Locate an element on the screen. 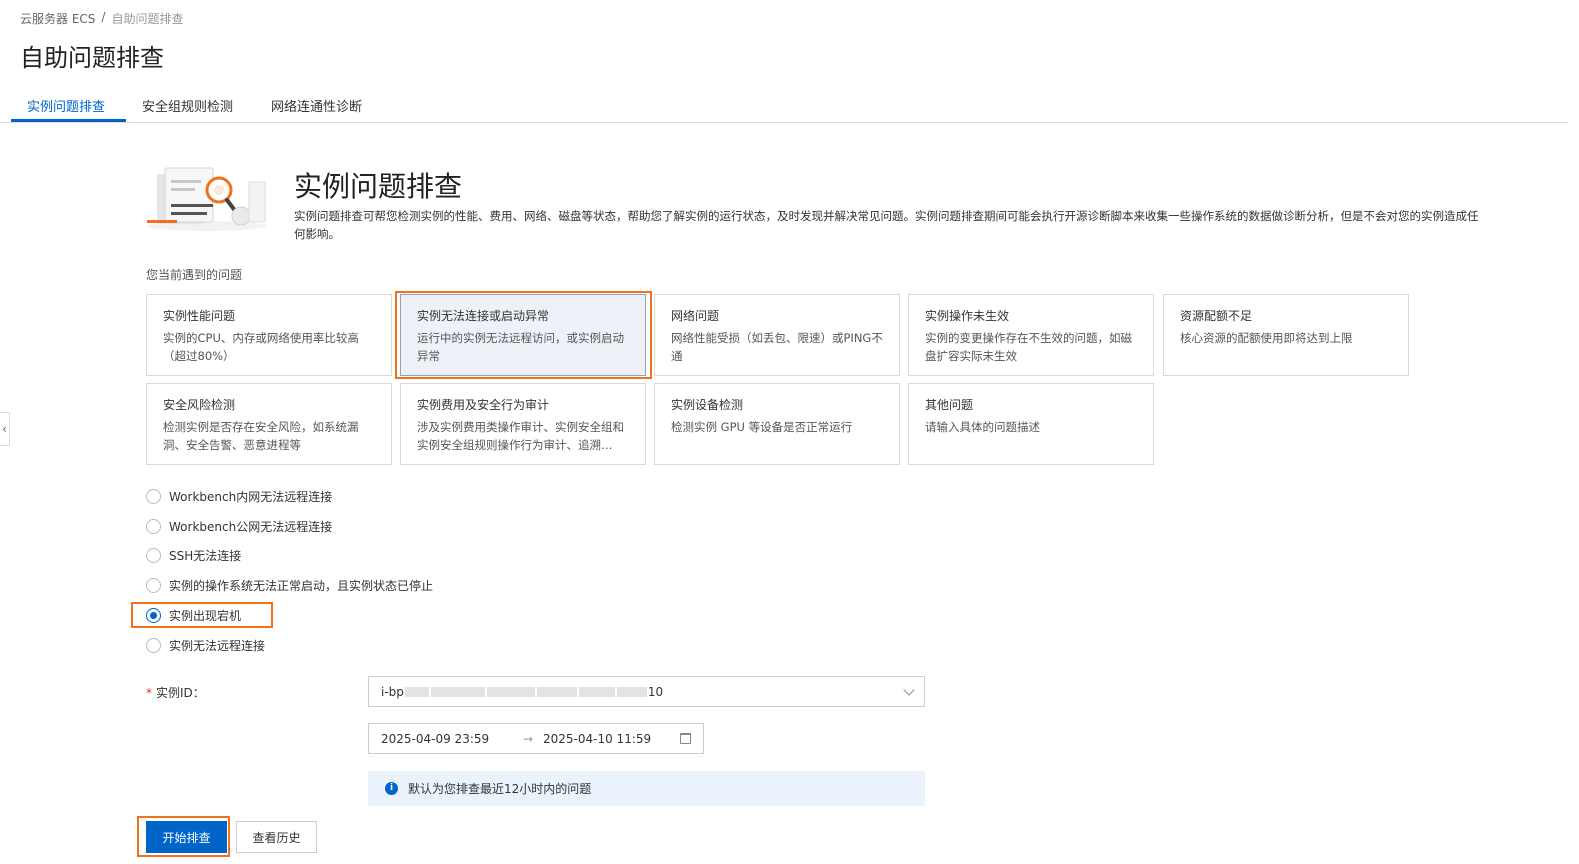 The height and width of the screenshot is (864, 1579). card-title: 实例性能问题 is located at coordinates (199, 316).